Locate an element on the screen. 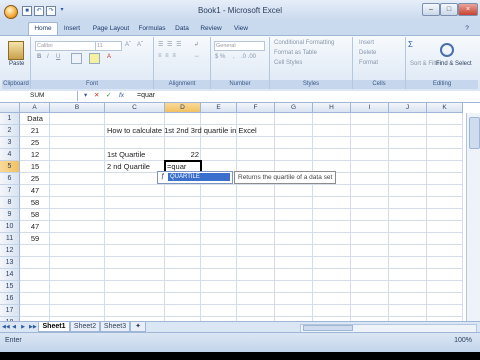  bold-icon: B is located at coordinates (39, 57).